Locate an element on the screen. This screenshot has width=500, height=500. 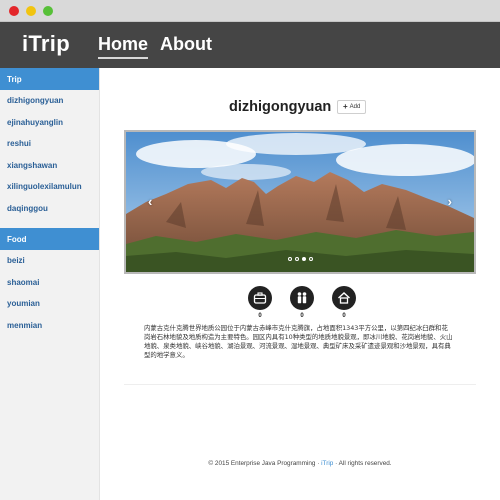
brand-logo: iTrip is located at coordinates (46, 44).